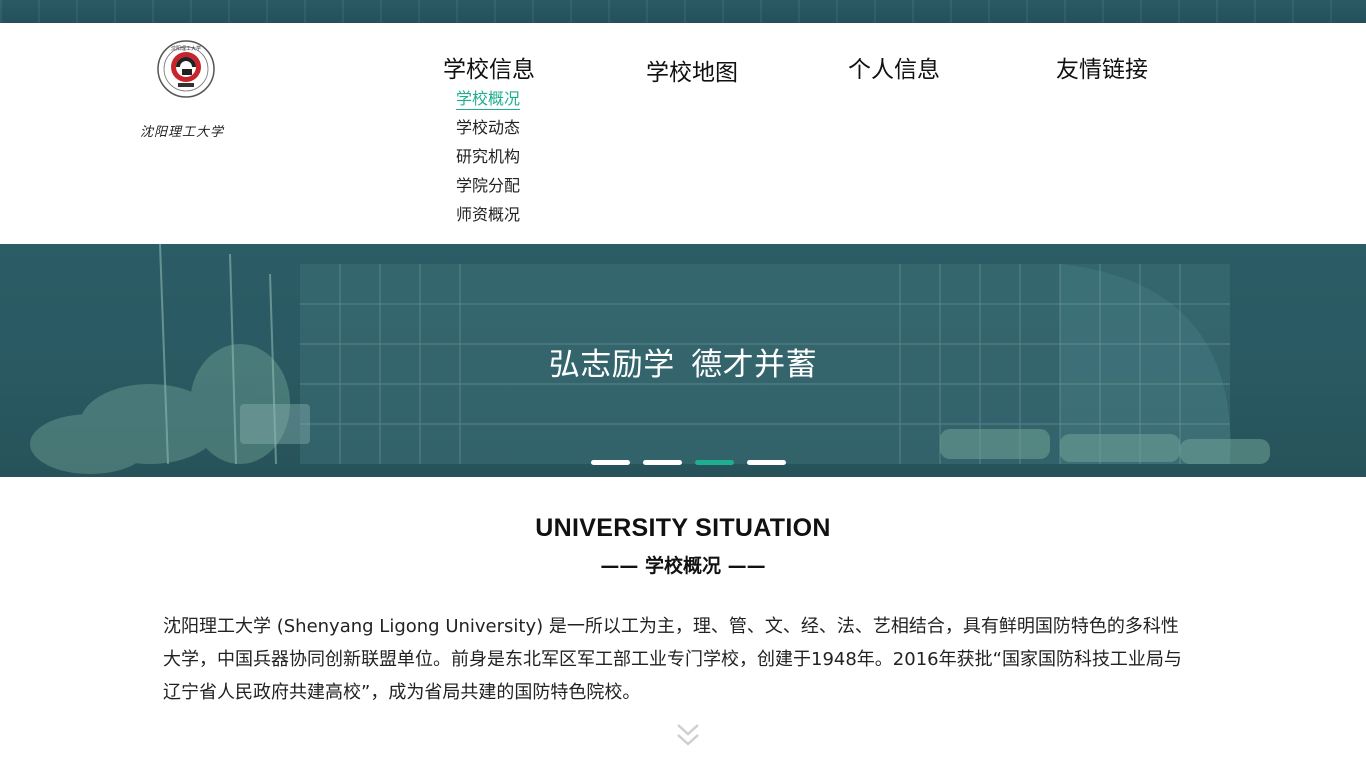  I want to click on section-title-en: UNIVERSITY SITUATION, so click(683, 528).